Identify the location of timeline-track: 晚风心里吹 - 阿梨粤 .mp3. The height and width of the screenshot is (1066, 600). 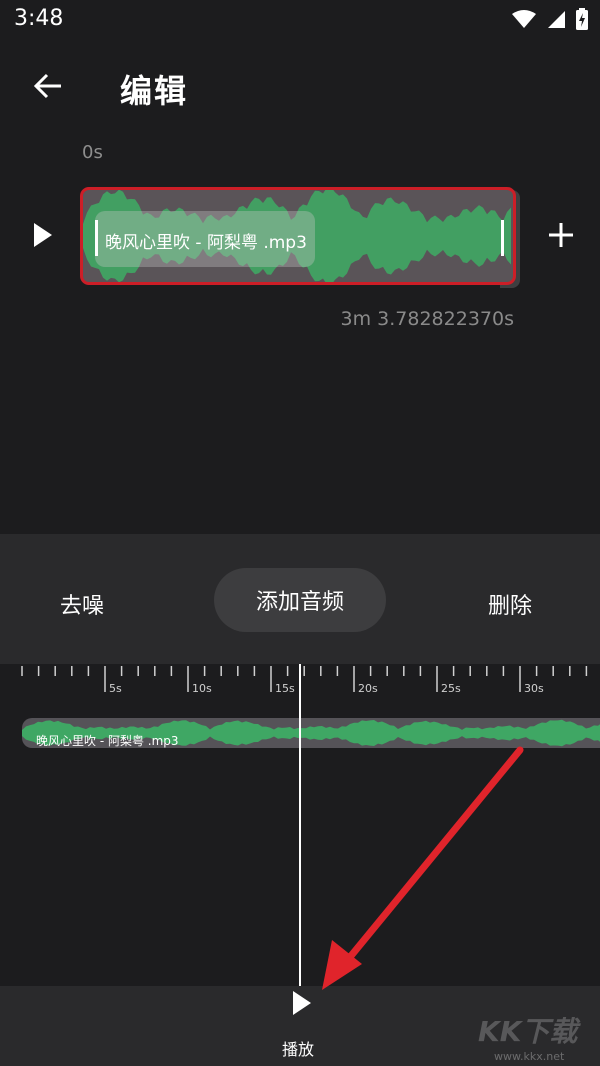
(311, 733).